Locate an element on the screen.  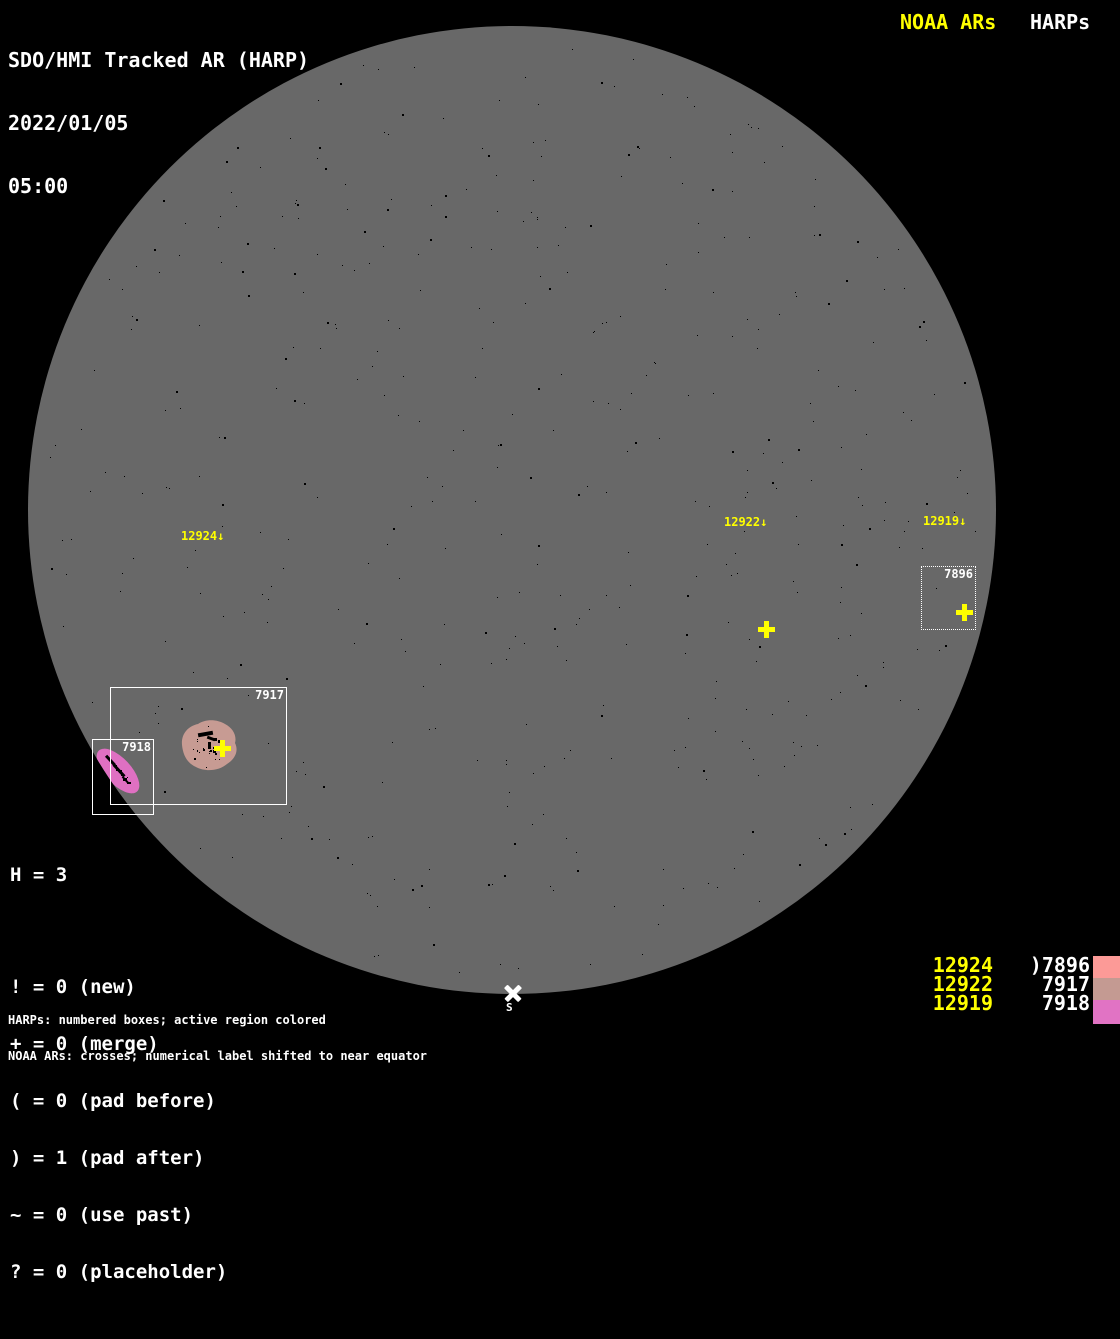
harp-box-label: 7917 is located at coordinates (269, 695).